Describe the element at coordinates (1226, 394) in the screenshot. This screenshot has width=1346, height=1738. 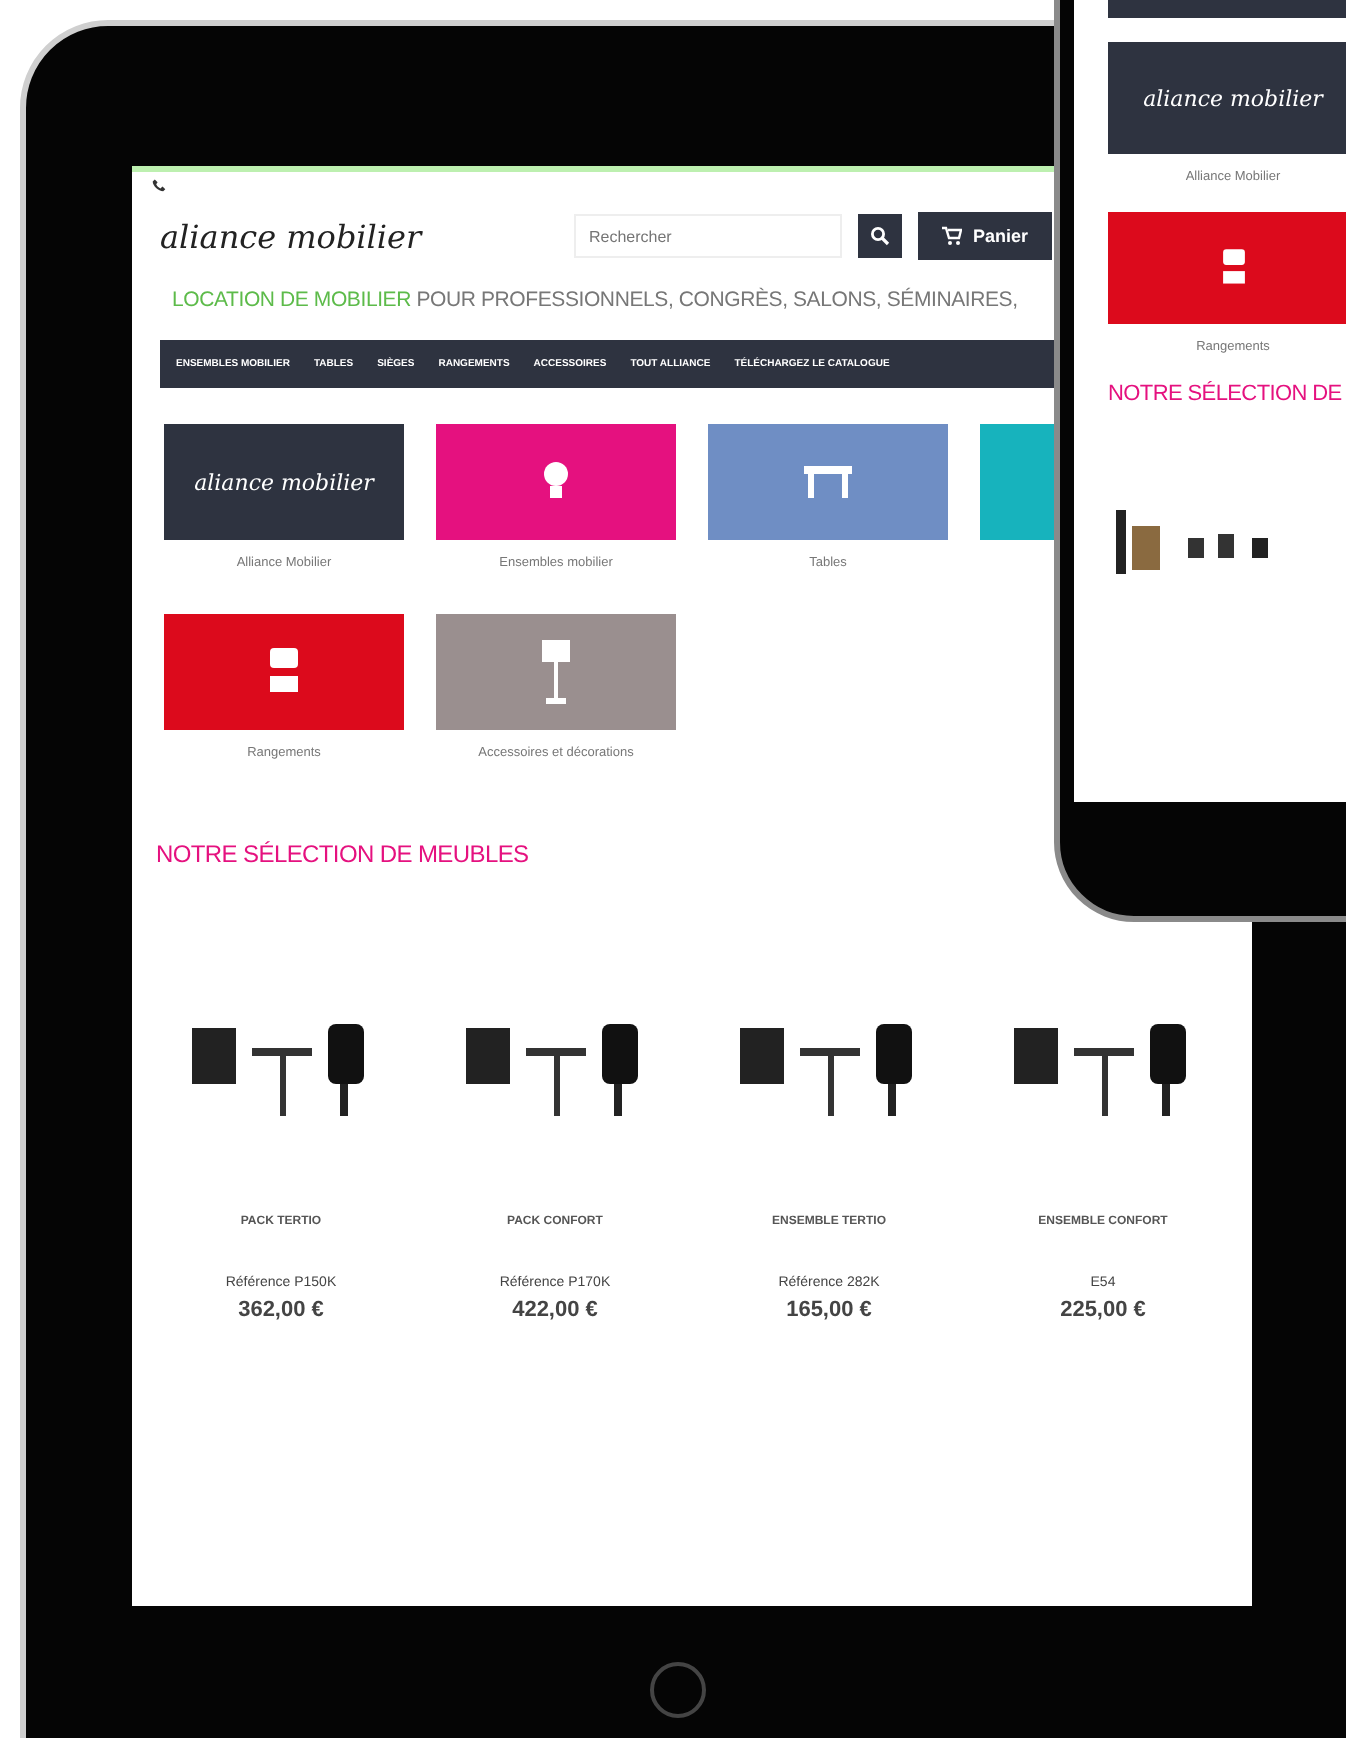
I see `section-title: NOTRE SÉLECTION DE` at that location.